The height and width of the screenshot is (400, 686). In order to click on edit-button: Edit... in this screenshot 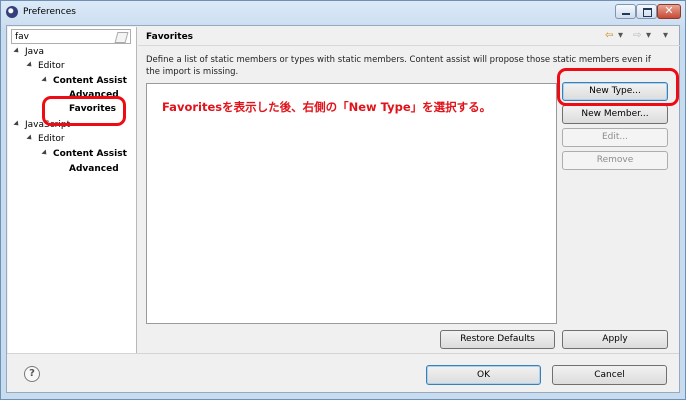, I will do `click(615, 137)`.